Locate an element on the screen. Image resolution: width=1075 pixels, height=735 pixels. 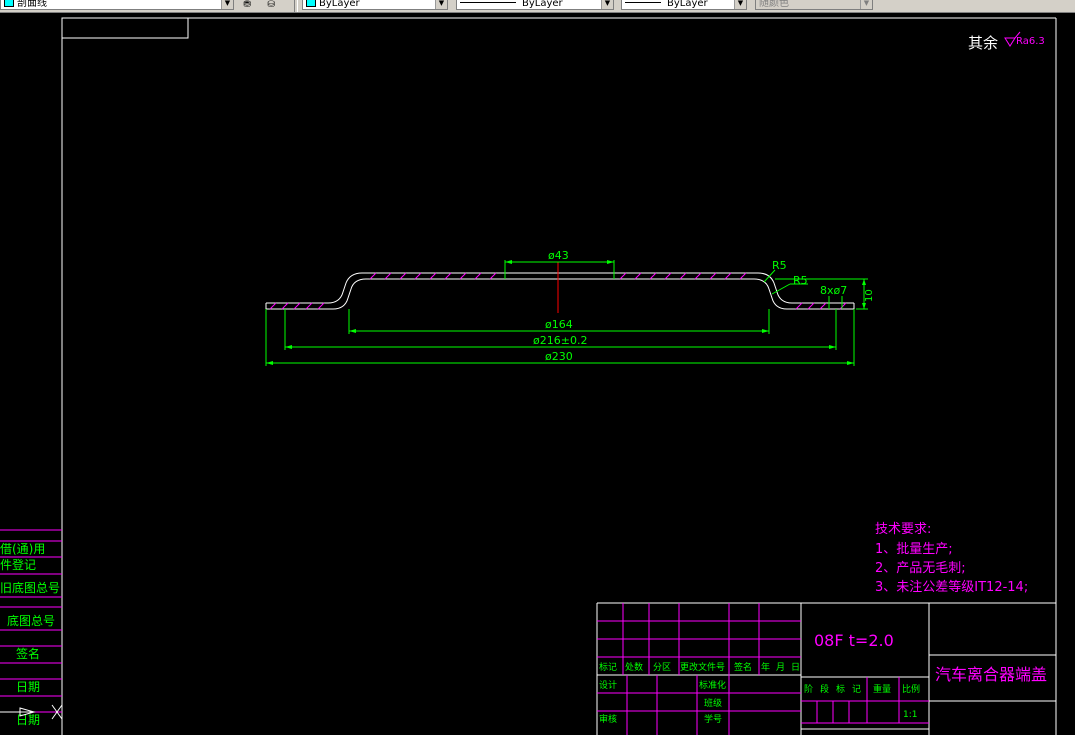
rev-header: 签名 is located at coordinates (743, 667).